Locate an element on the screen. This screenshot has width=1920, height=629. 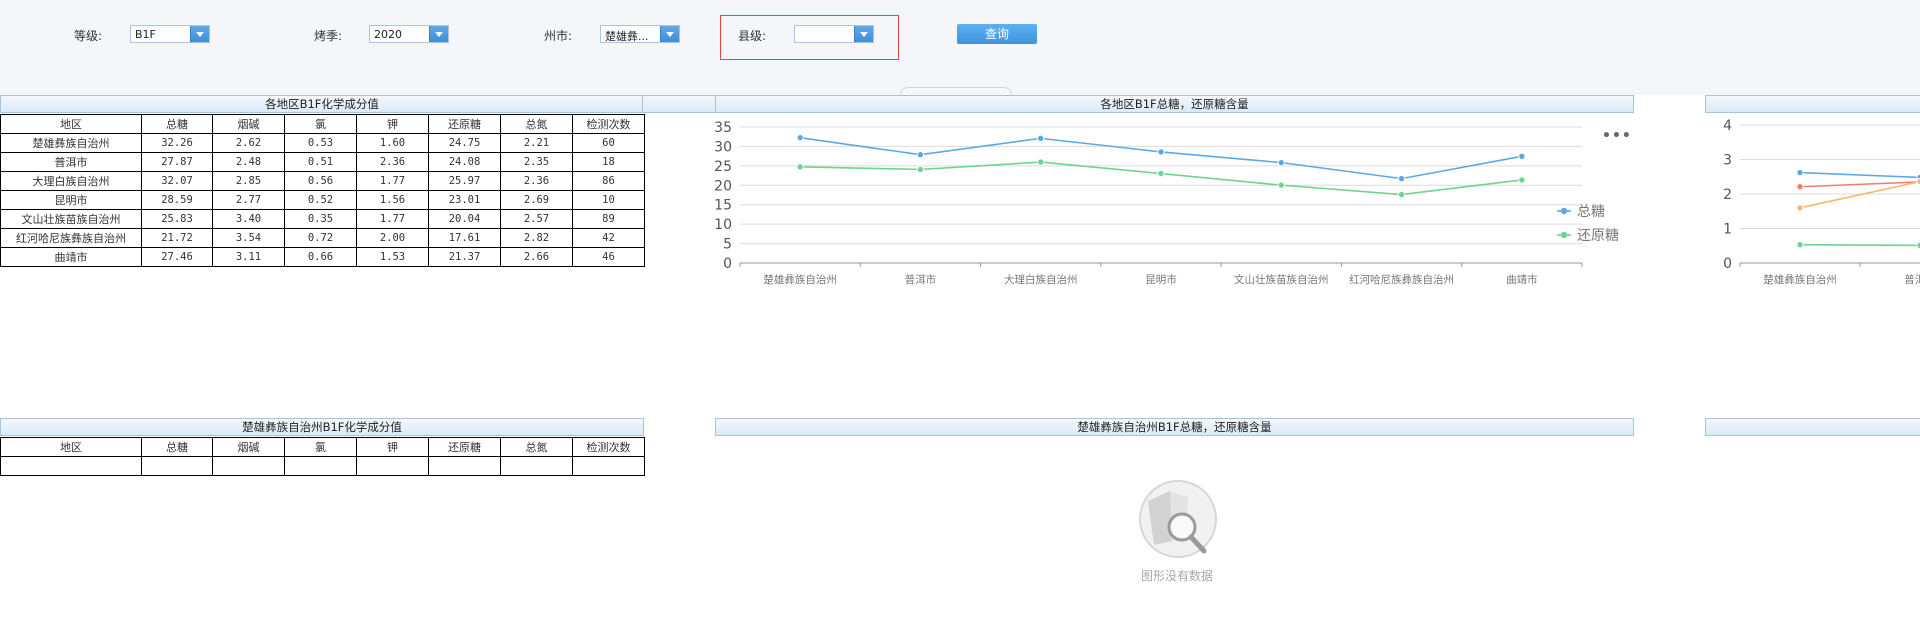
table1-title: 各地区B1F化学成分值 is located at coordinates (322, 104).